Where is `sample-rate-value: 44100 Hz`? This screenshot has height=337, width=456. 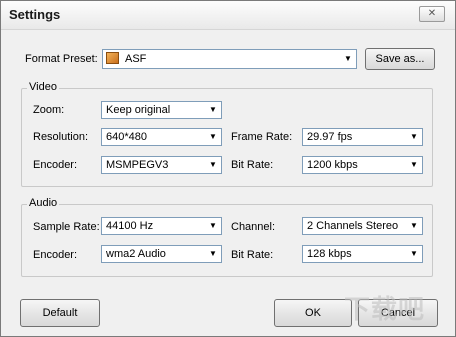
sample-rate-value: 44100 Hz is located at coordinates (130, 226).